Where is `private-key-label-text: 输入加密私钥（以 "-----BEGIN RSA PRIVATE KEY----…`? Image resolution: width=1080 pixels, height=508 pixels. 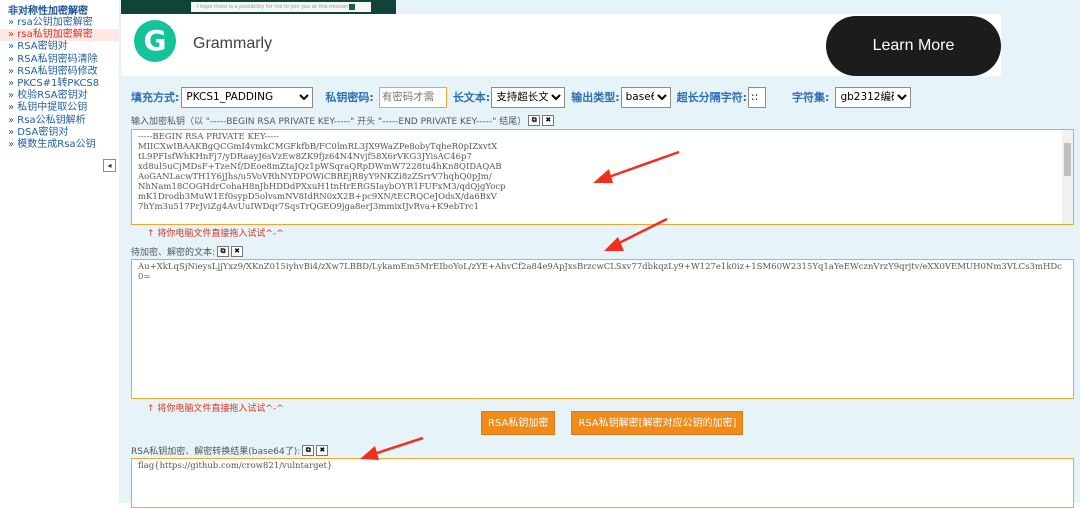
private-key-label-text: 输入加密私钥（以 "-----BEGIN RSA PRIVATE KEY----… is located at coordinates (329, 122).